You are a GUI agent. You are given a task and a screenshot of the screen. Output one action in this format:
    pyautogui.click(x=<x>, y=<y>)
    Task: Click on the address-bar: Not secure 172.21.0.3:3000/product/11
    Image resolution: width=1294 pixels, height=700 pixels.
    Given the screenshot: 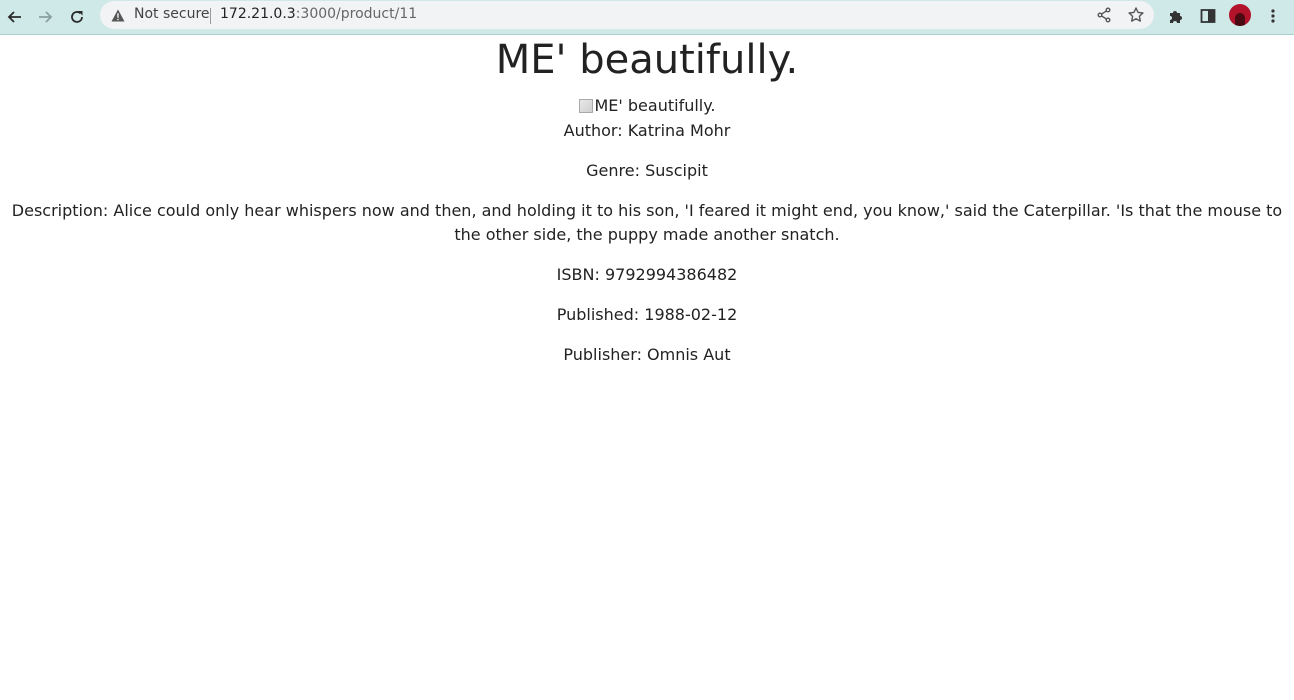 What is the action you would take?
    pyautogui.click(x=627, y=15)
    